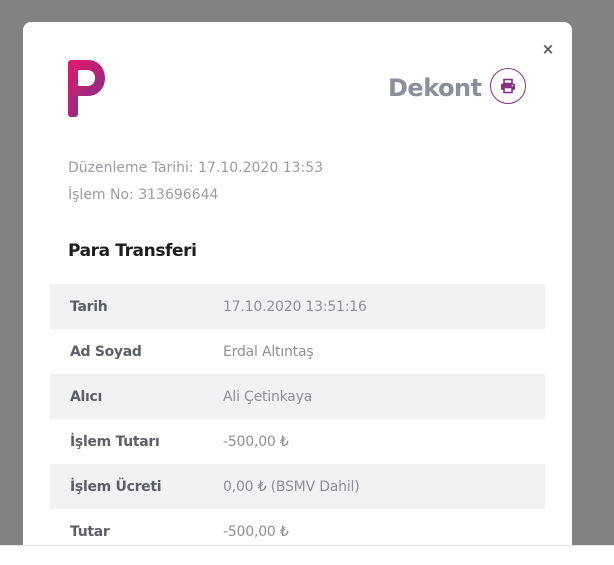 Image resolution: width=614 pixels, height=565 pixels. I want to click on table-row-recipient: Alıcı Ali Çetinkaya, so click(297, 396).